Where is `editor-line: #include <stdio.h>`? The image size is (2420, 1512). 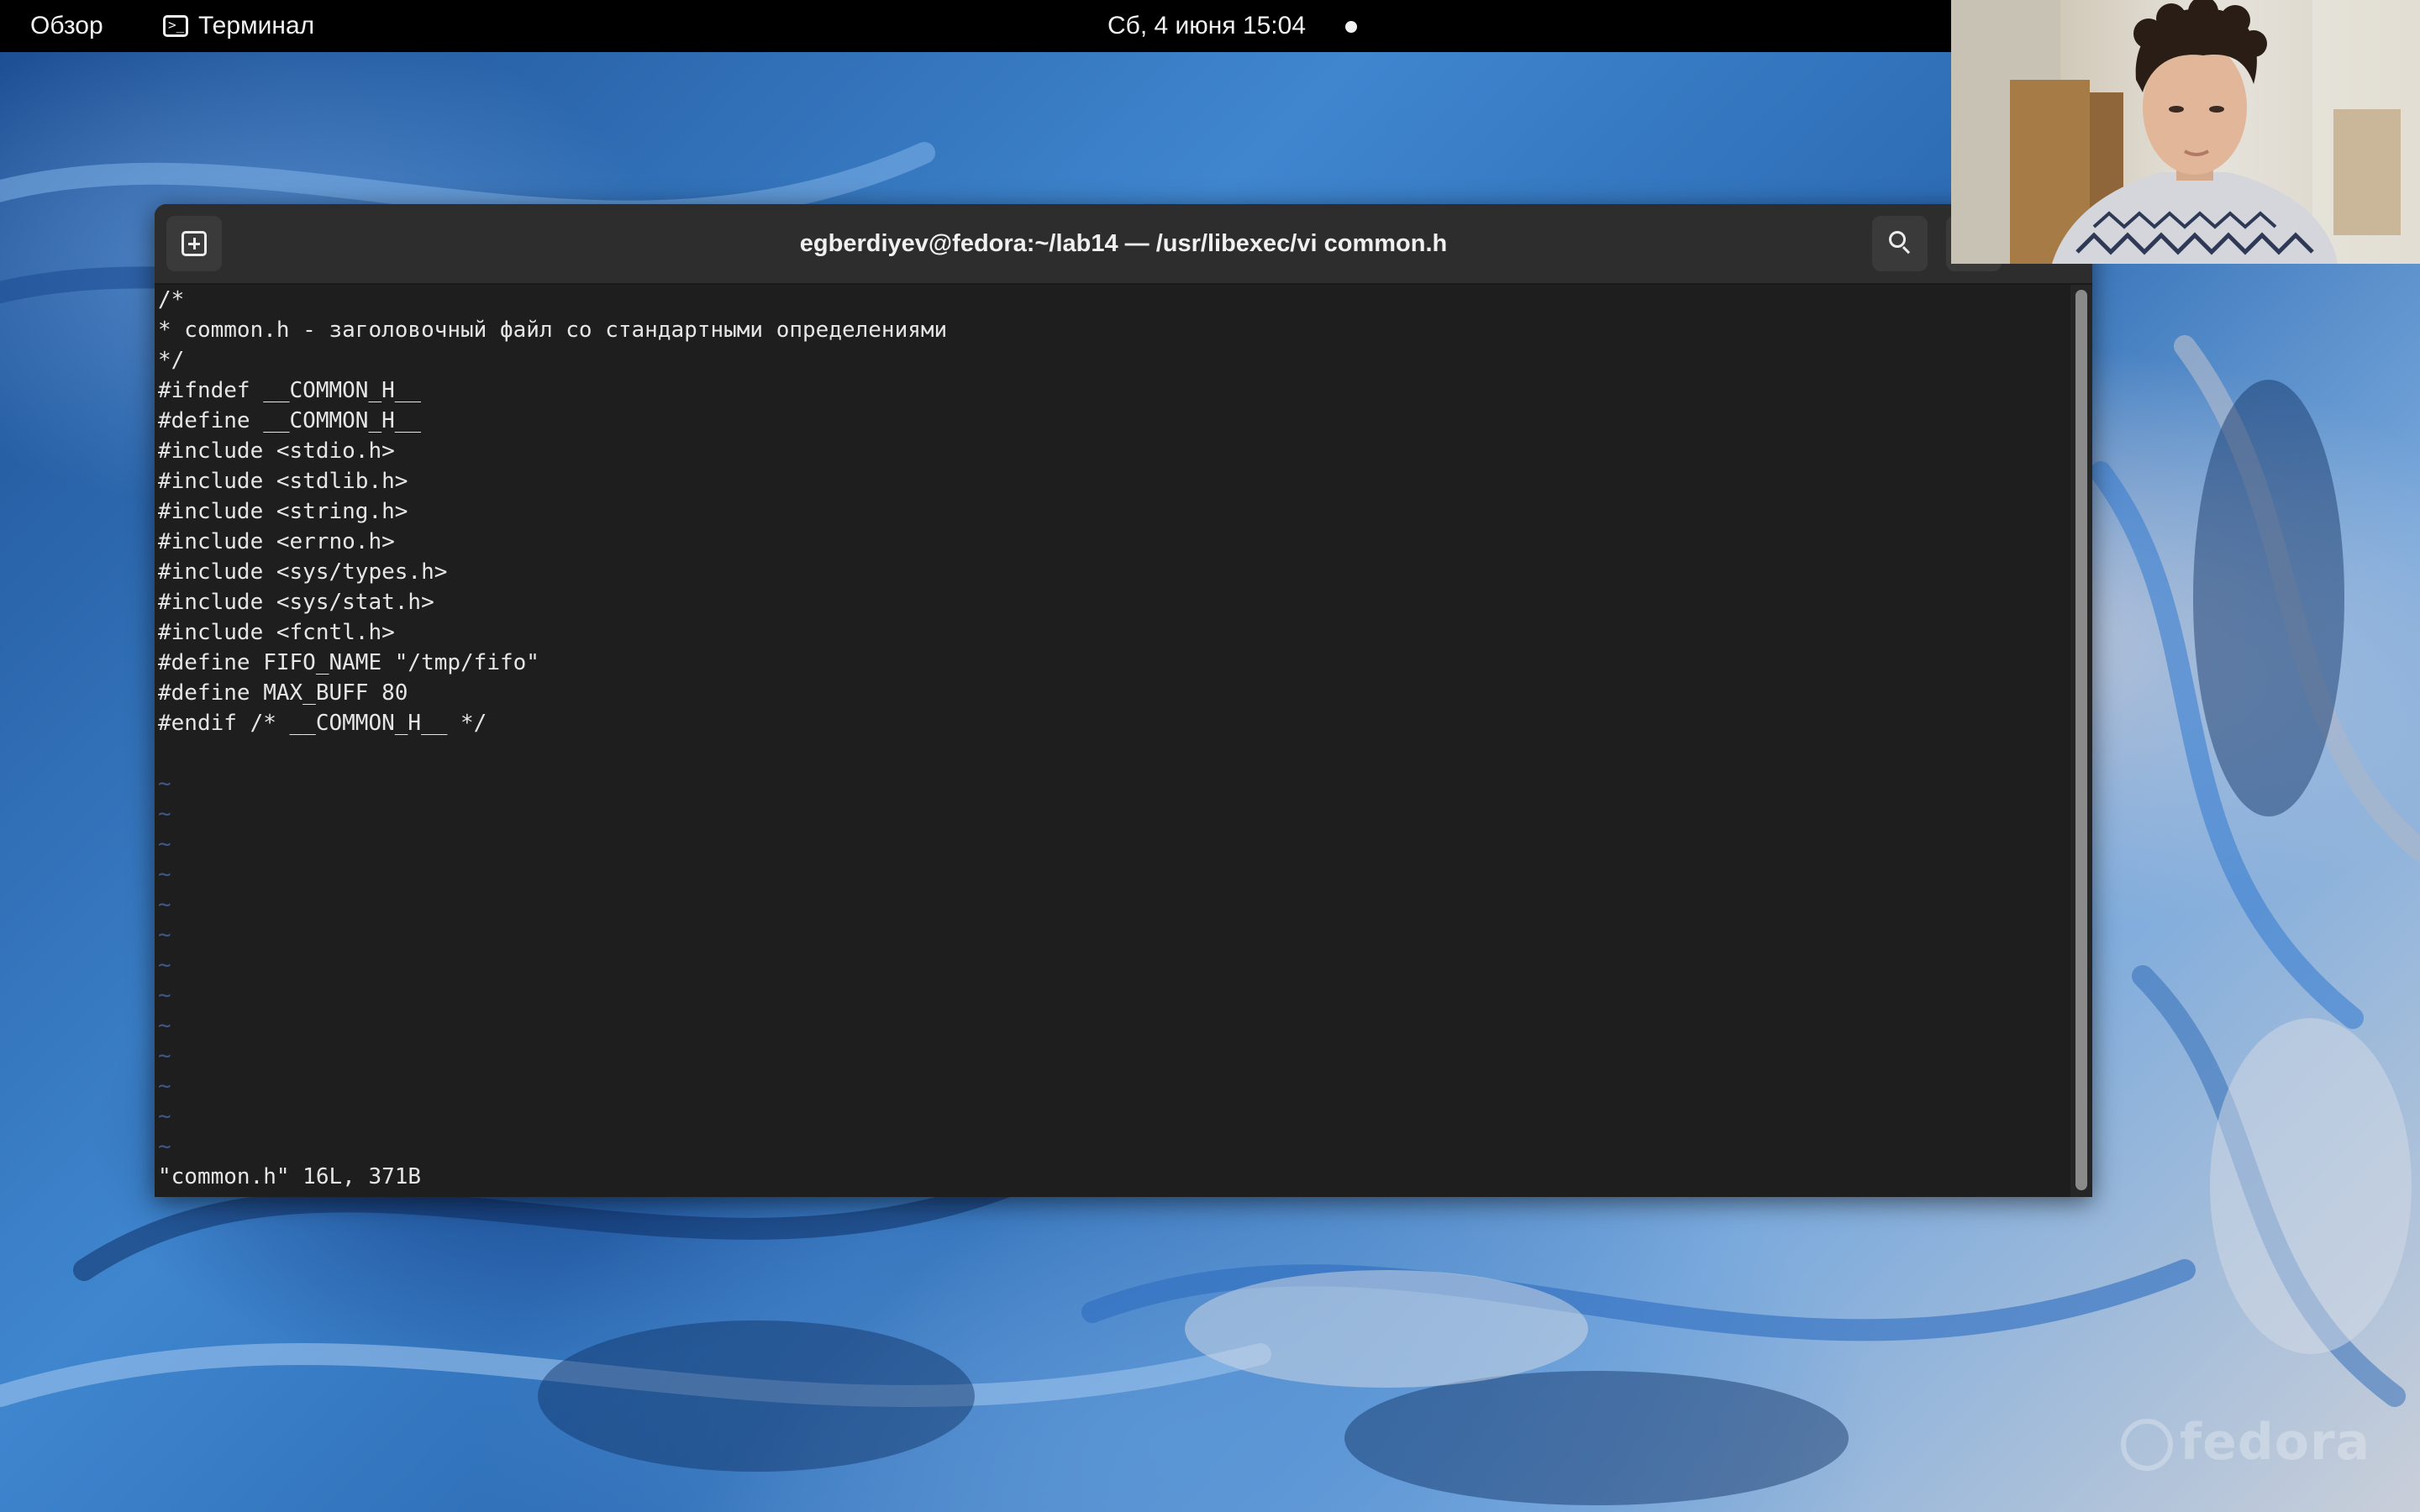 editor-line: #include <stdio.h> is located at coordinates (276, 451).